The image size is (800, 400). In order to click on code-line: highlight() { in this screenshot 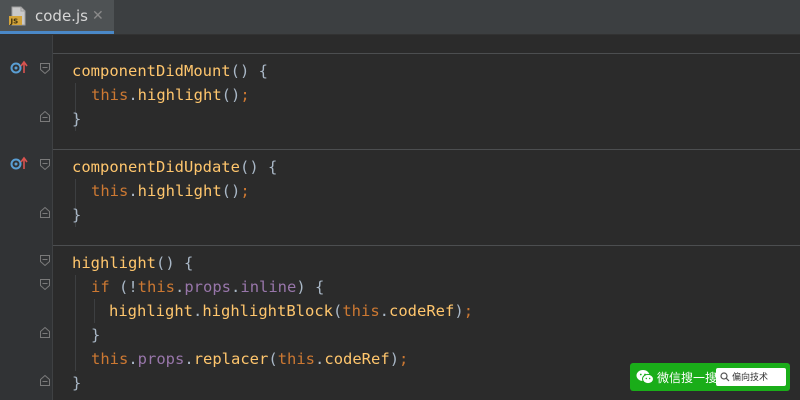, I will do `click(132, 263)`.